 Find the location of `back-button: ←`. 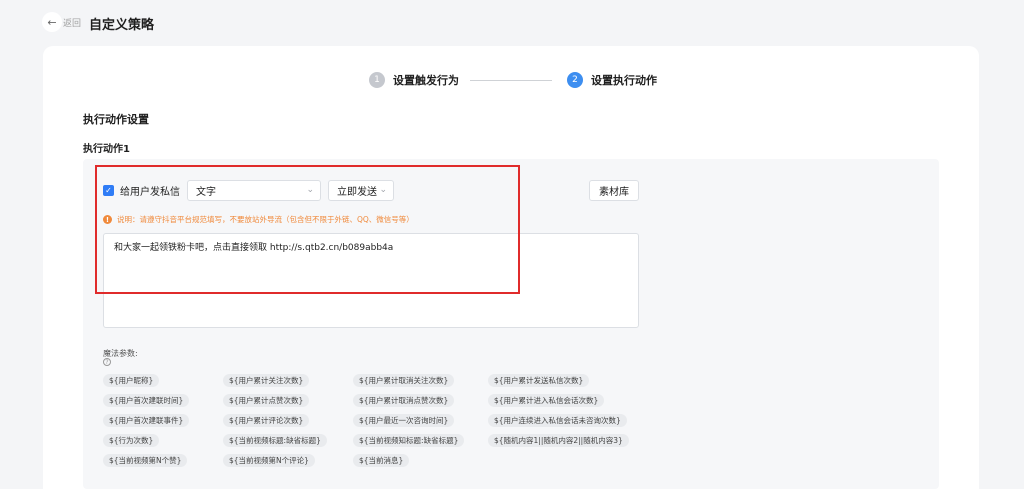

back-button: ← is located at coordinates (52, 22).